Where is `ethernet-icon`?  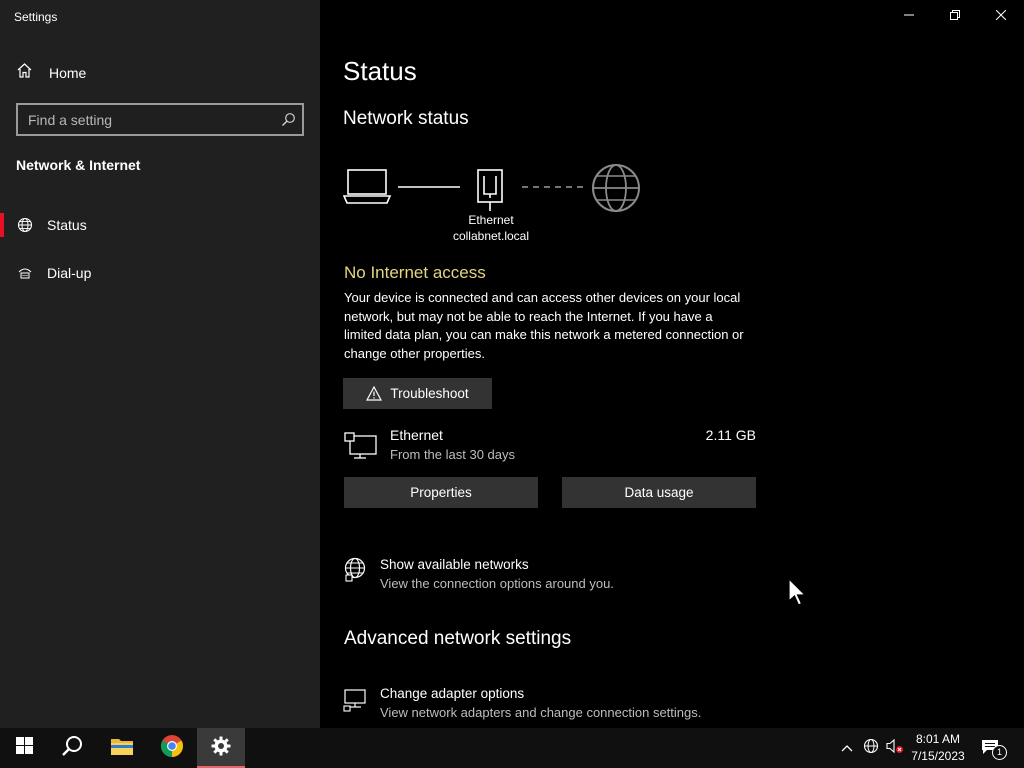 ethernet-icon is located at coordinates (490, 190).